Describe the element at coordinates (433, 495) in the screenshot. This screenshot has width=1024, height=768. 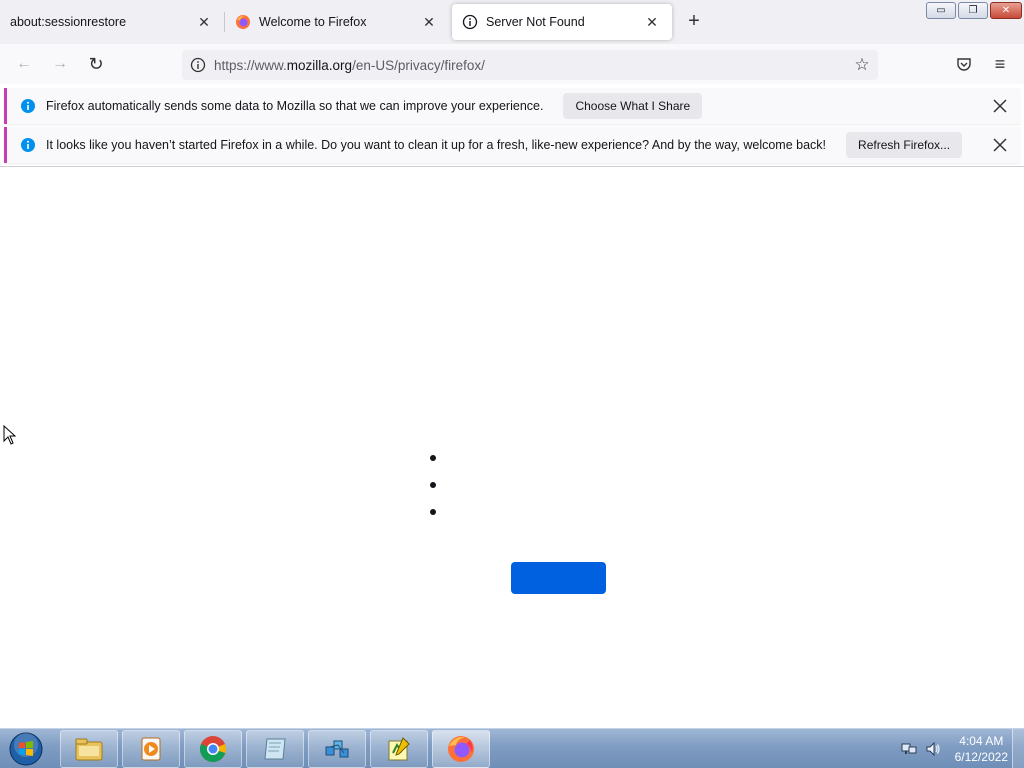
I see `bullet-list` at that location.